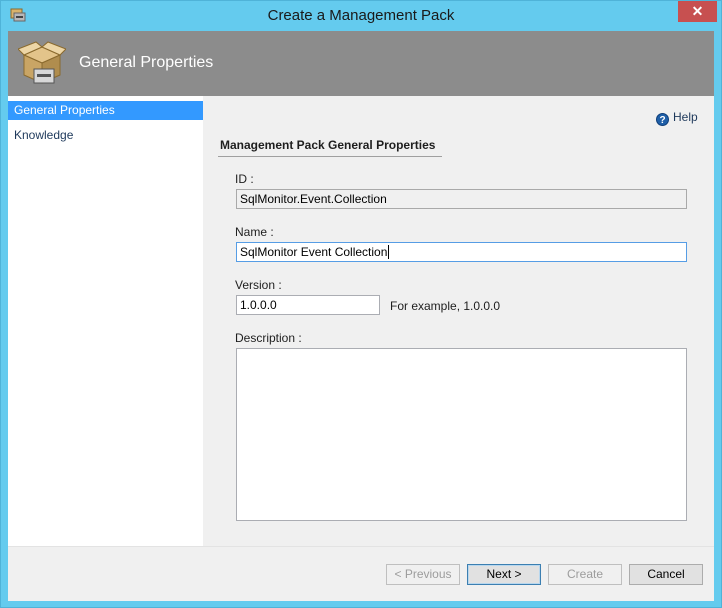  I want to click on header-banner: General Properties, so click(361, 63).